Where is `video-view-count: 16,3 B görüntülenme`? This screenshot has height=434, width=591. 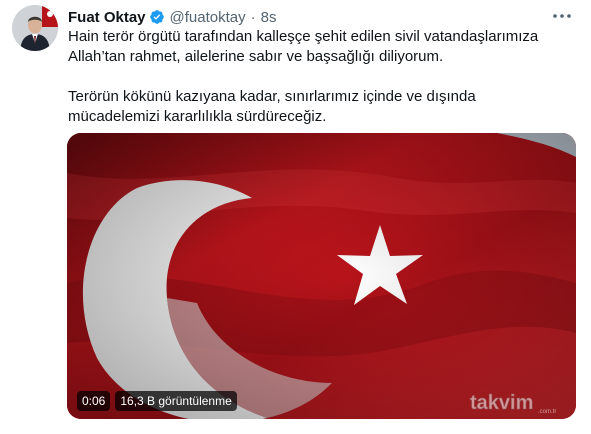 video-view-count: 16,3 B görüntülenme is located at coordinates (176, 401).